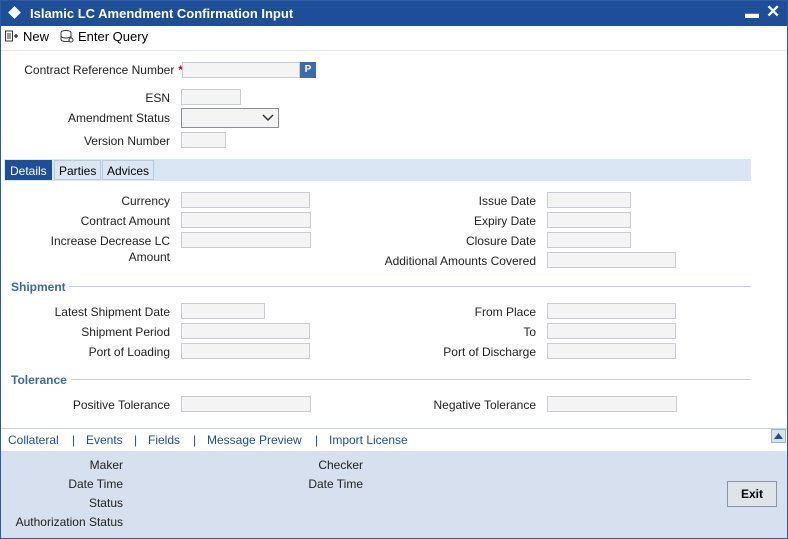 Image resolution: width=788 pixels, height=539 pixels. Describe the element at coordinates (489, 352) in the screenshot. I see `port-of-discharge-label: Port of Discharge` at that location.